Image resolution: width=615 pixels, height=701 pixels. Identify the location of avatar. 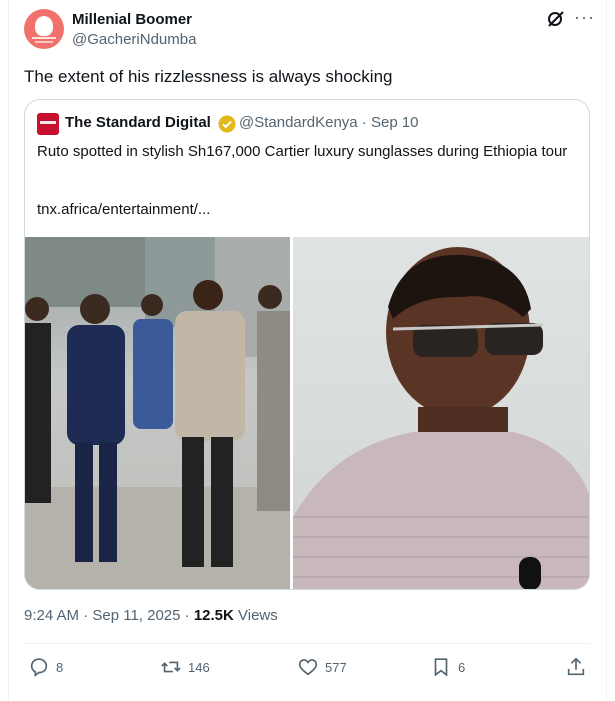
(44, 29).